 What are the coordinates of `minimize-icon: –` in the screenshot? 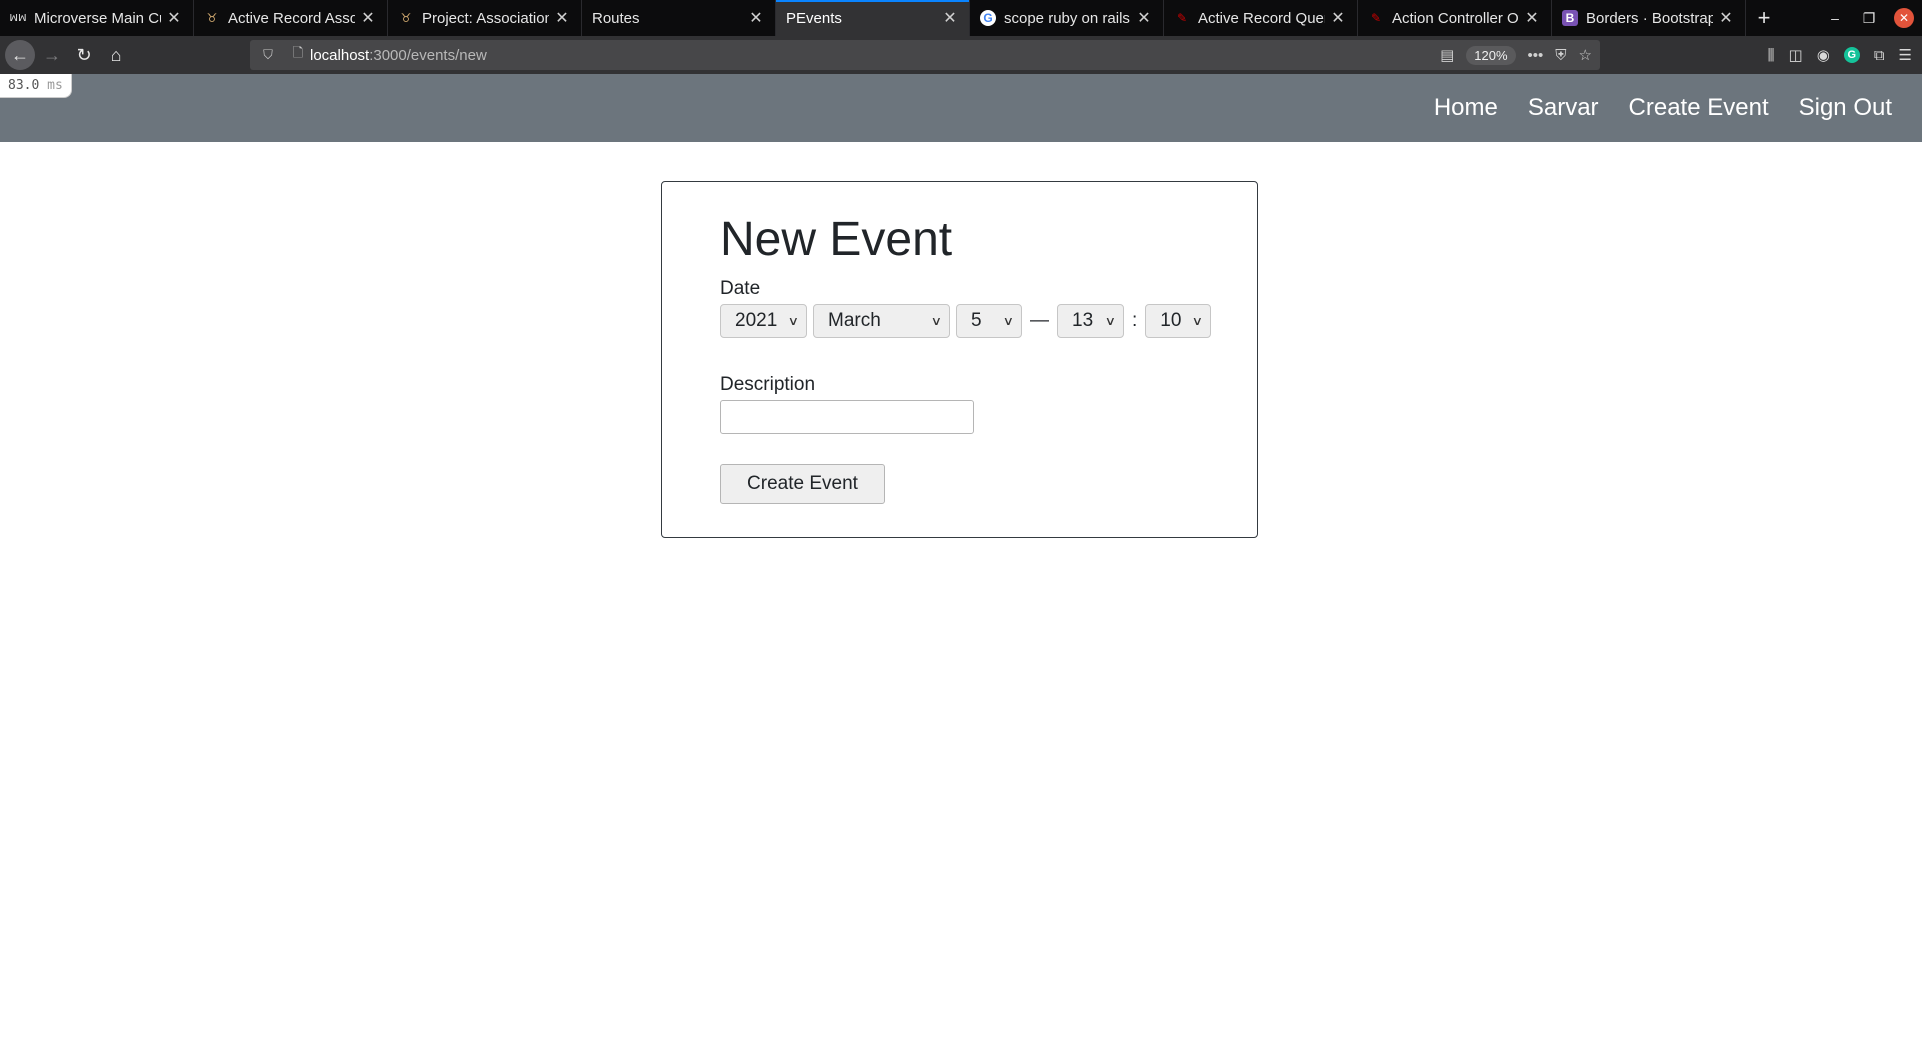 It's located at (1835, 18).